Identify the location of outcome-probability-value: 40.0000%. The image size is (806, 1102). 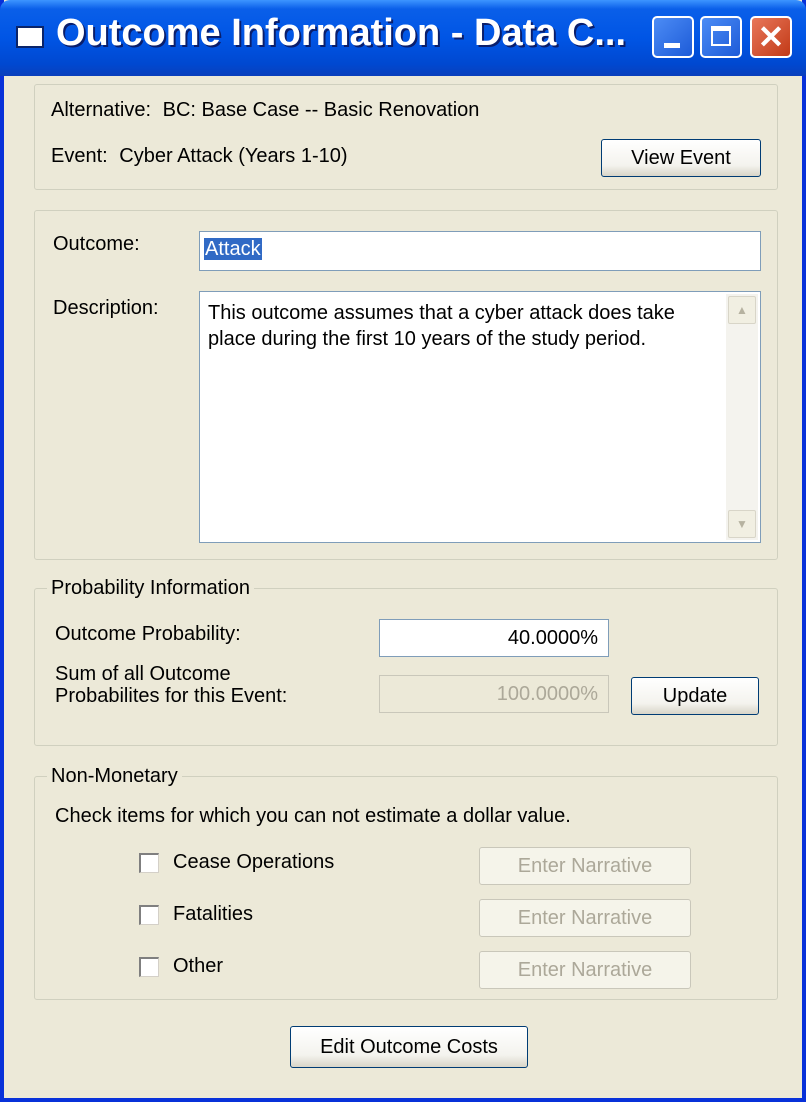
(552, 638).